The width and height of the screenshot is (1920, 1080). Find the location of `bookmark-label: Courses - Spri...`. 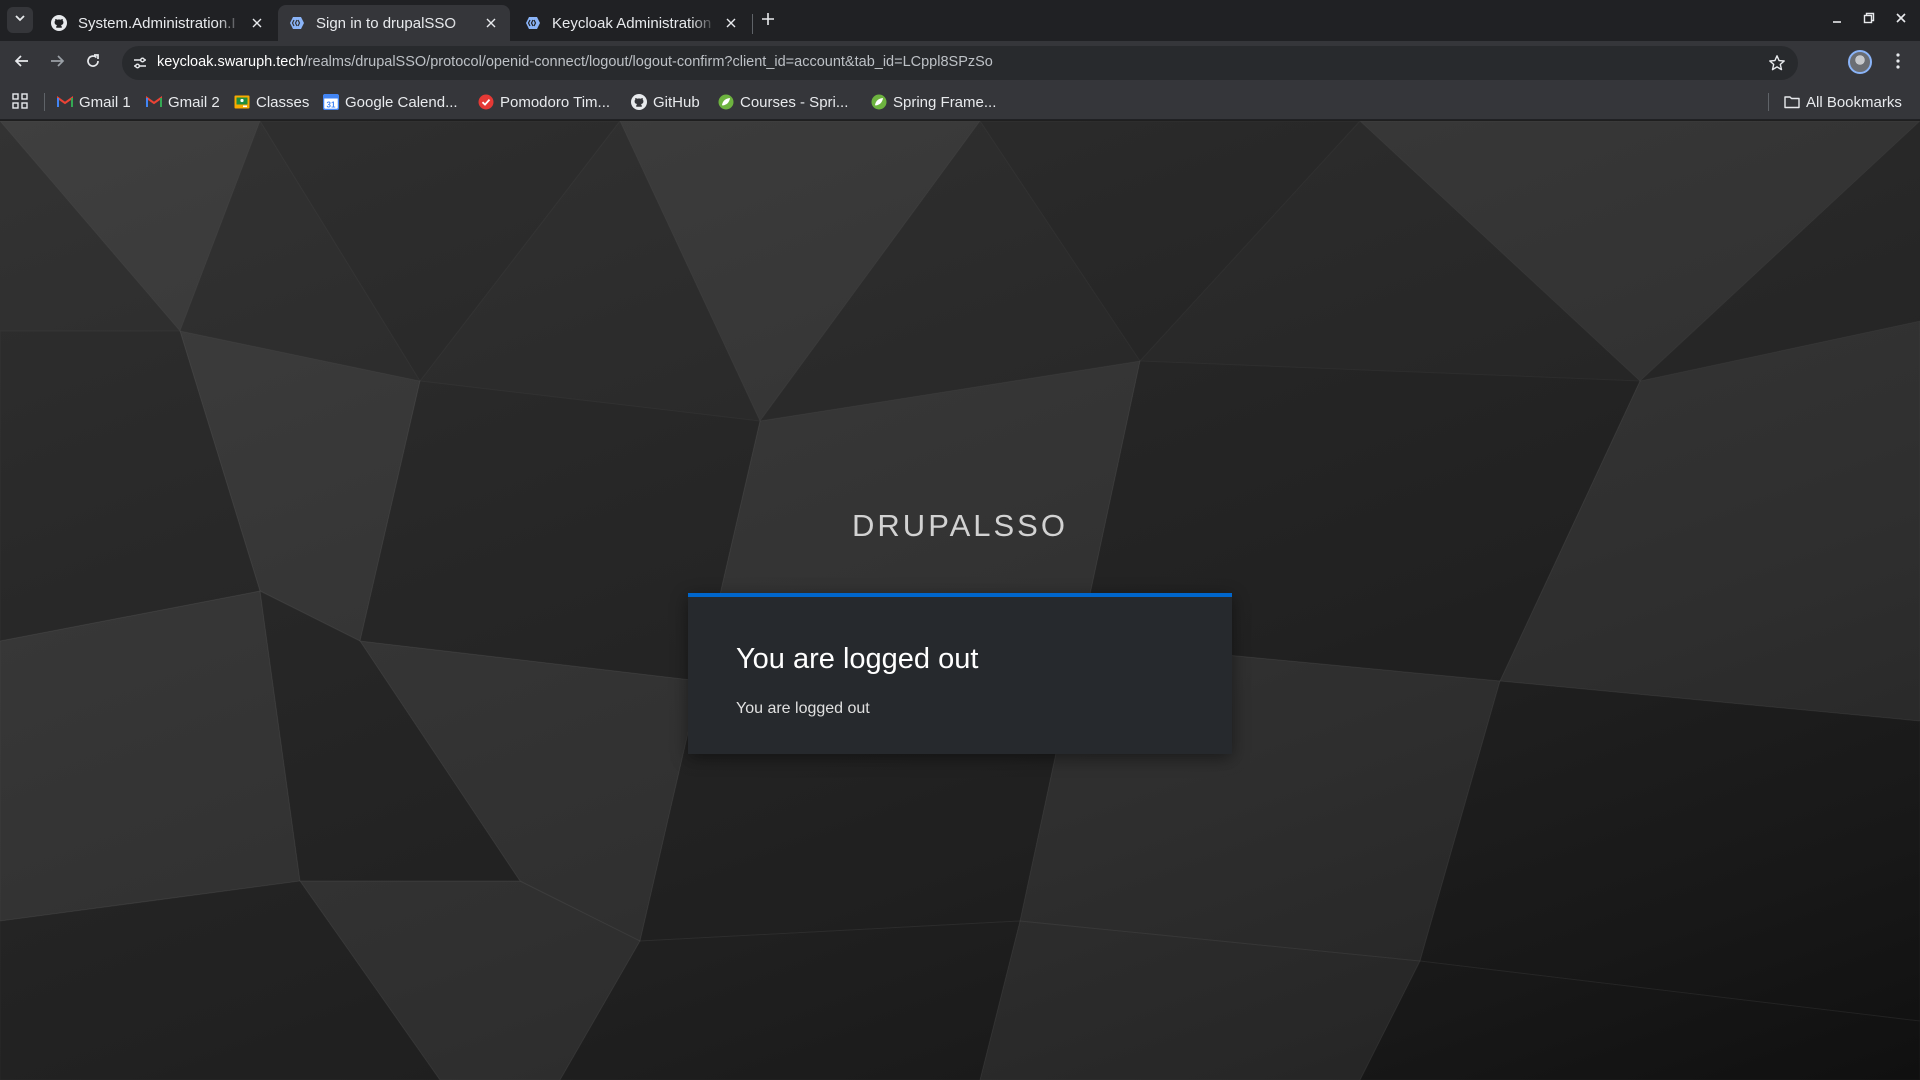

bookmark-label: Courses - Spri... is located at coordinates (794, 102).